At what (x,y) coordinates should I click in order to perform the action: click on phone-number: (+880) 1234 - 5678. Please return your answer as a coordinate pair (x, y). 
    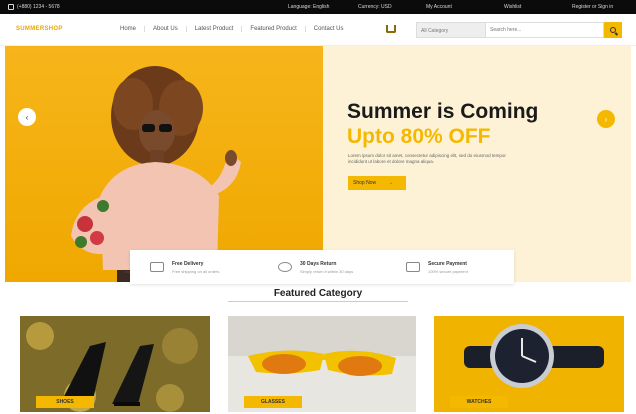
    Looking at the image, I should click on (38, 7).